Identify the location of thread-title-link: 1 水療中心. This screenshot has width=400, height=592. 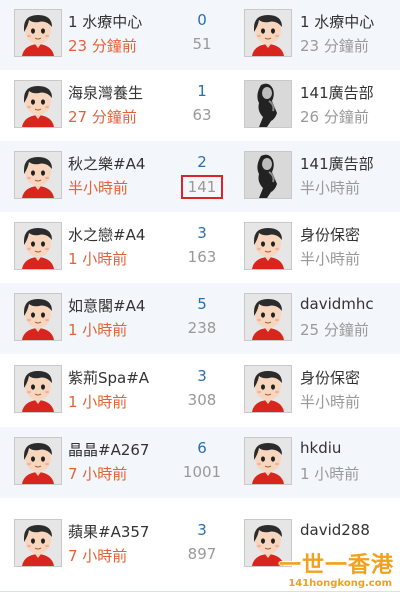
(113, 21).